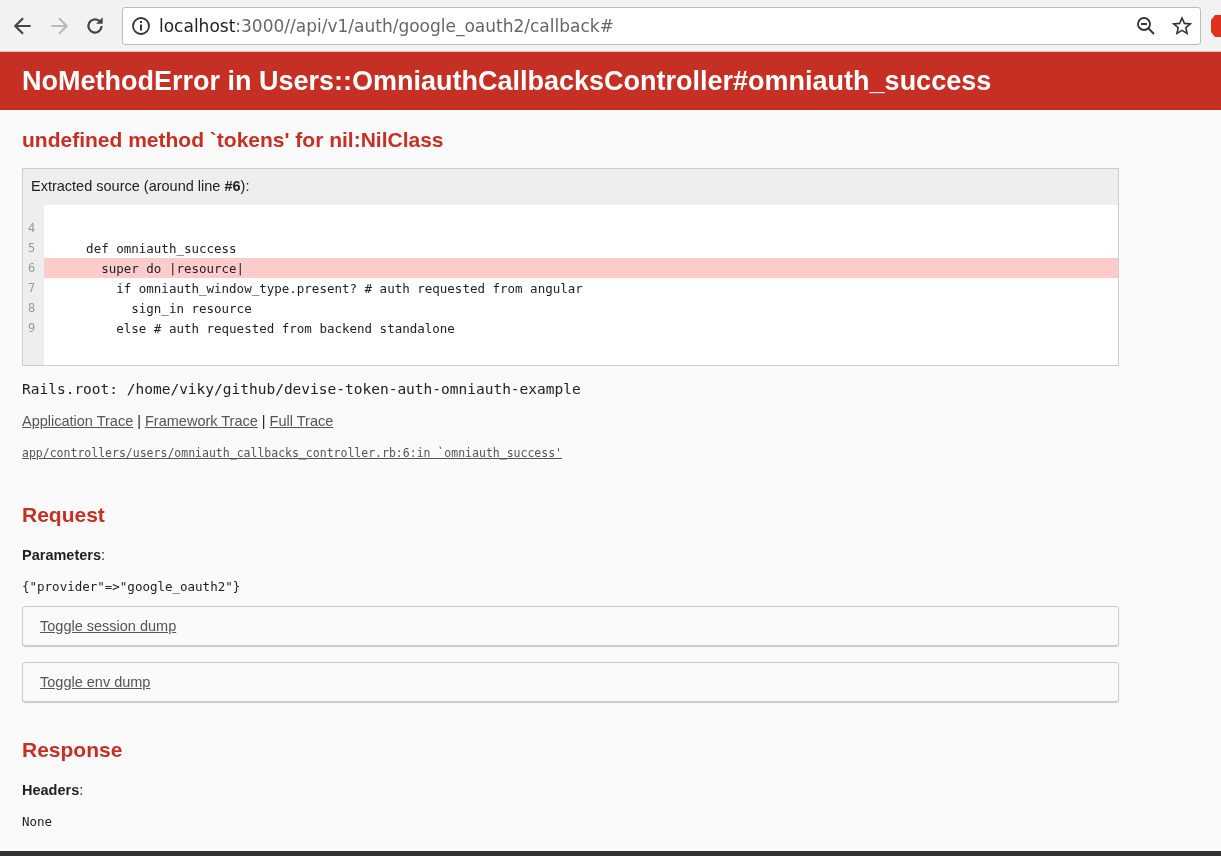 This screenshot has width=1221, height=856. Describe the element at coordinates (1146, 25) in the screenshot. I see `zoom-out-icon` at that location.